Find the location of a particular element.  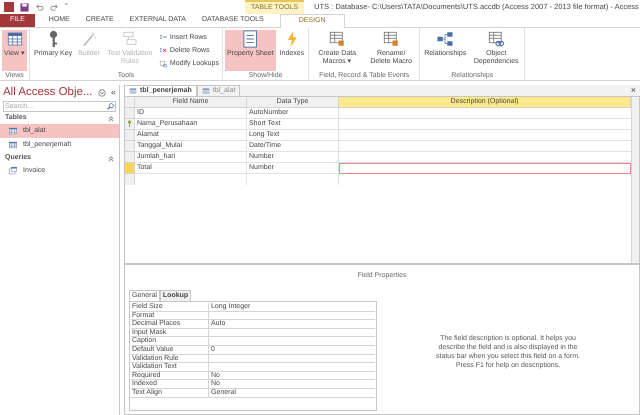

redo-icon is located at coordinates (54, 7).